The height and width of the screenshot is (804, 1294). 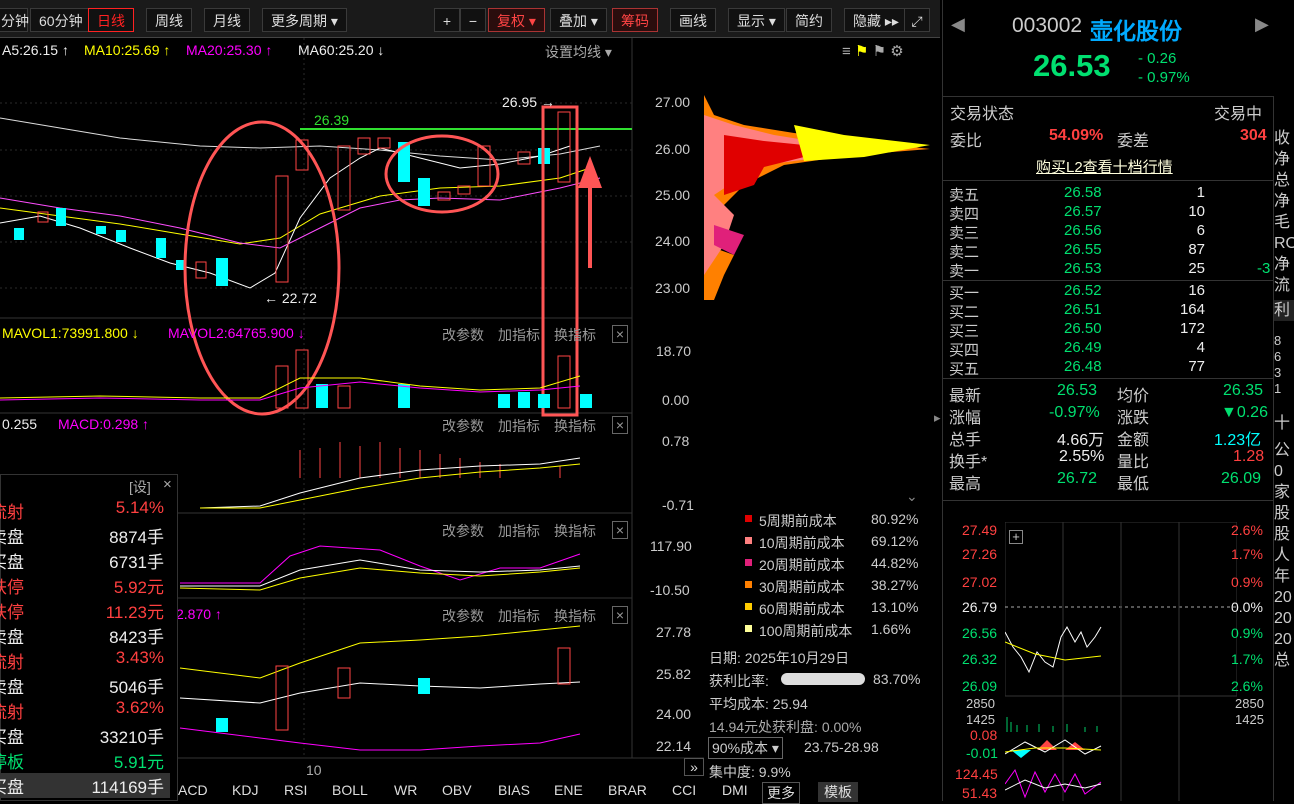 I want to click on vol-change-param: 改参数, so click(x=463, y=335).